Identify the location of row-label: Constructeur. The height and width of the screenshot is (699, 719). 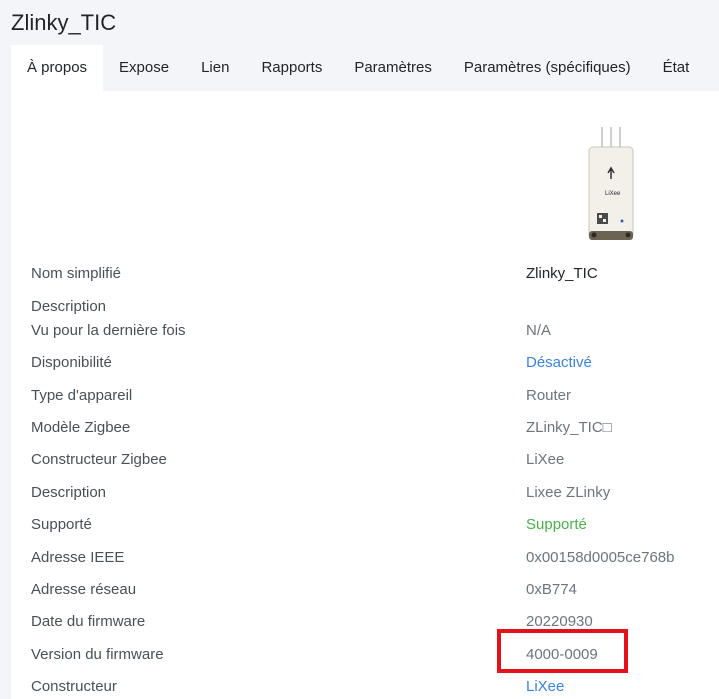
(74, 686).